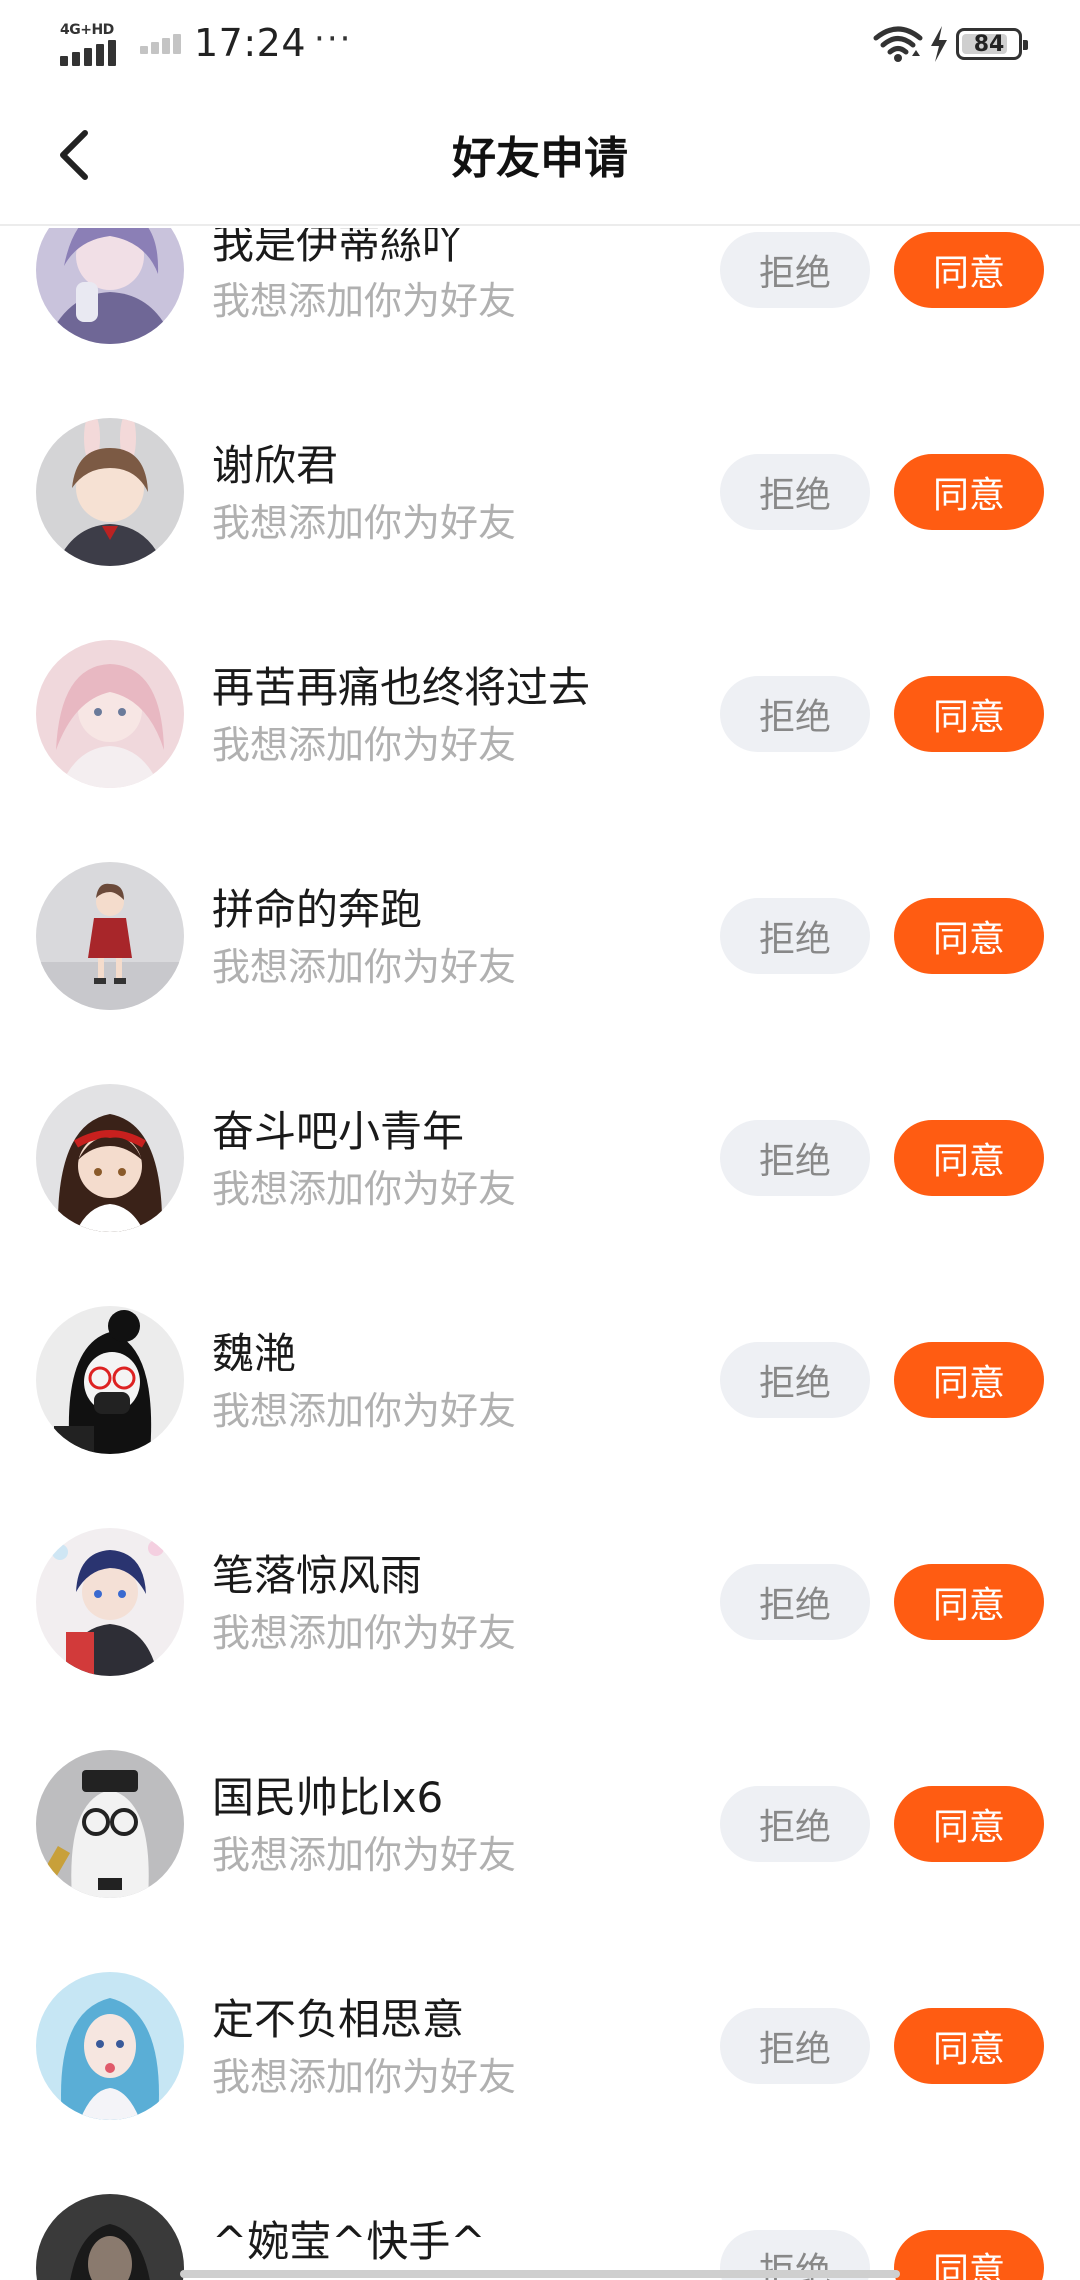 The width and height of the screenshot is (1080, 2280). I want to click on requester-name: 我是伊蒂絲吖, so click(338, 248).